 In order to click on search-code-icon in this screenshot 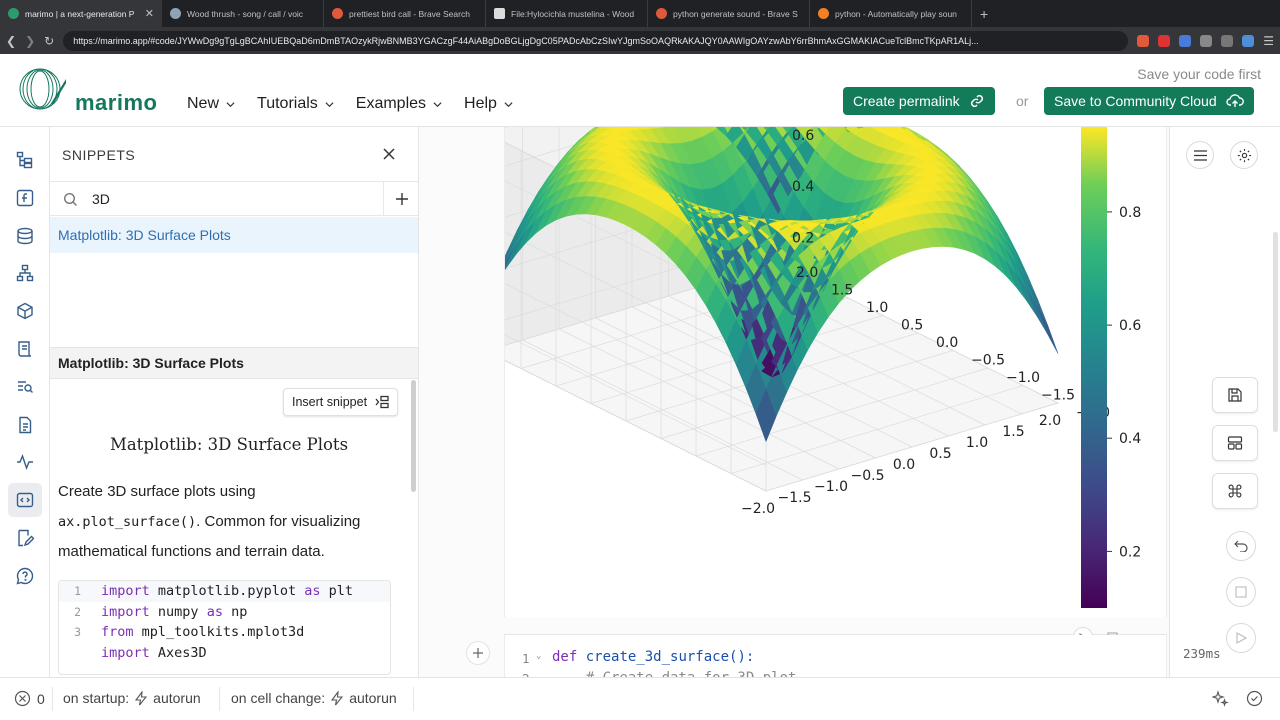, I will do `click(25, 387)`.